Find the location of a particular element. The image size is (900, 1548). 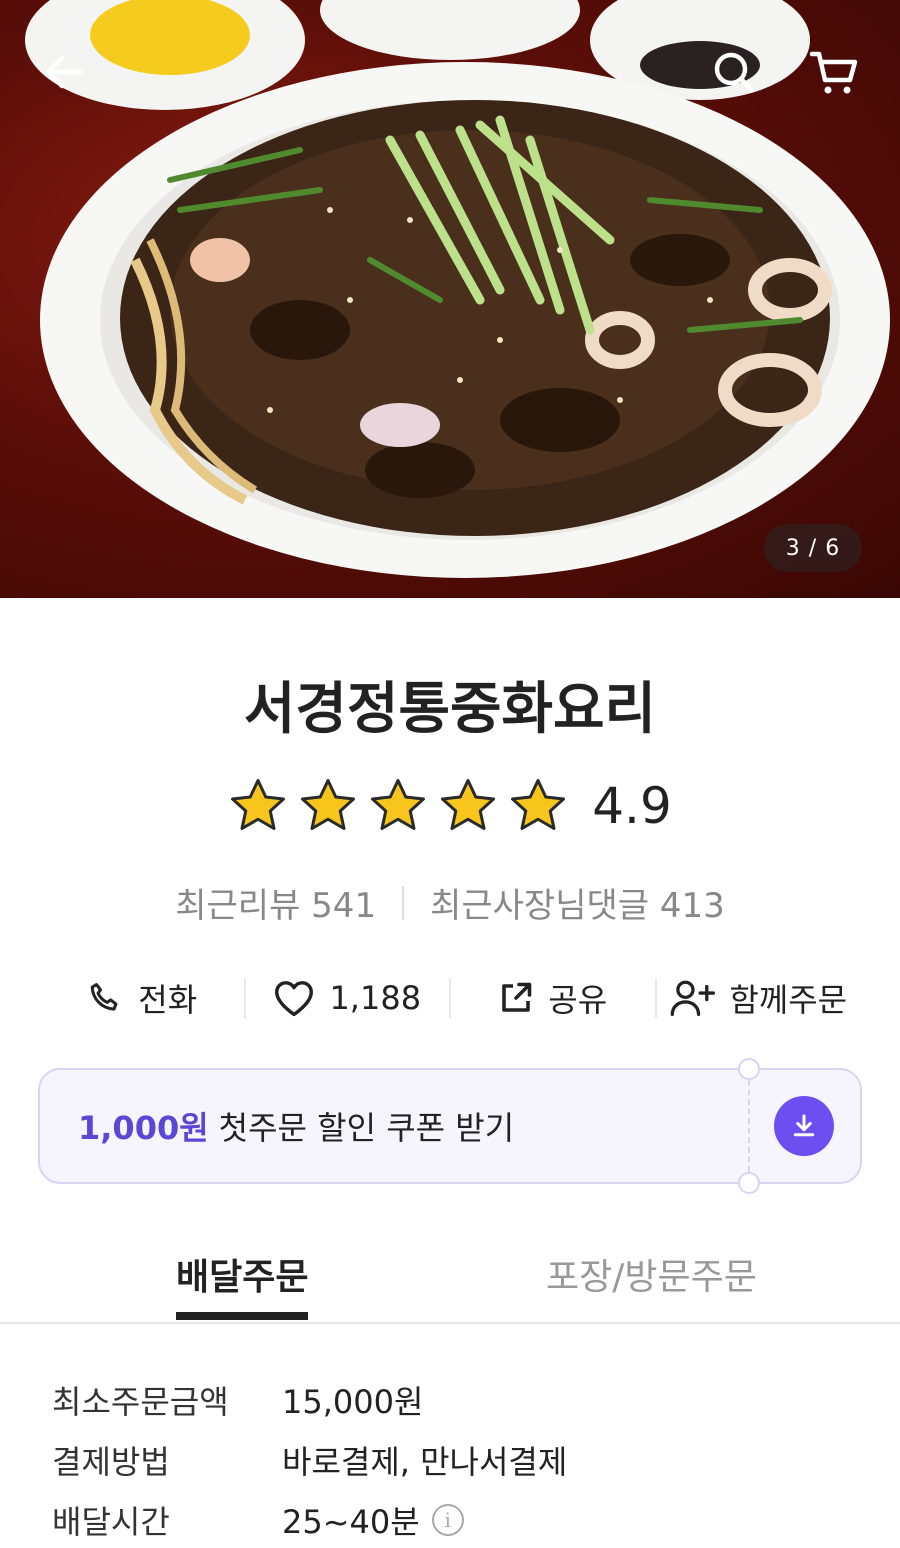

cart-icon is located at coordinates (833, 72).